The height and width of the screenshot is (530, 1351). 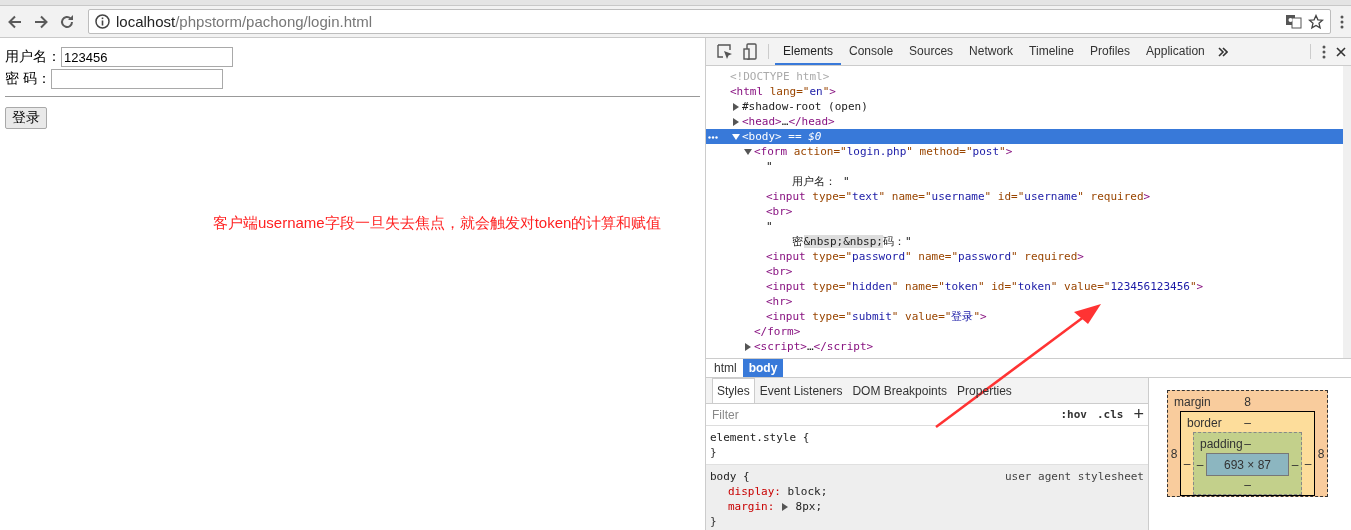 I want to click on rule-source: user agent stylesheet, so click(x=1074, y=476).